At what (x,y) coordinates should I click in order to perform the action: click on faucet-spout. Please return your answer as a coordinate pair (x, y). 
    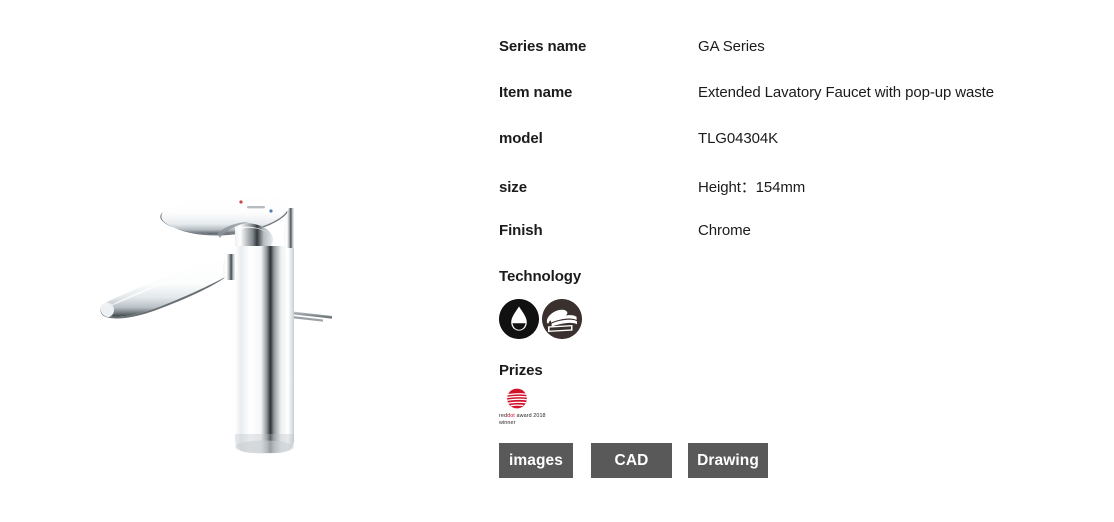
    Looking at the image, I should click on (169, 288).